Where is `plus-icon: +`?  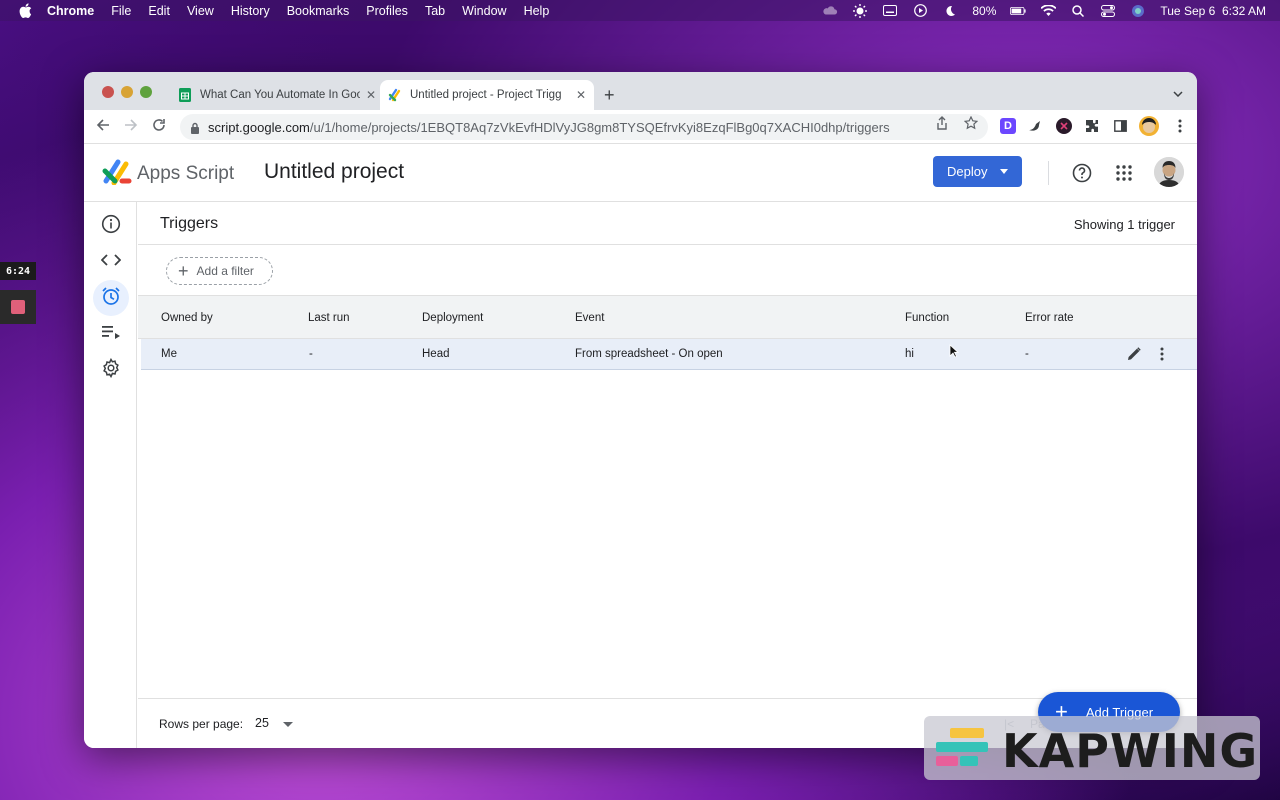 plus-icon: + is located at coordinates (183, 271).